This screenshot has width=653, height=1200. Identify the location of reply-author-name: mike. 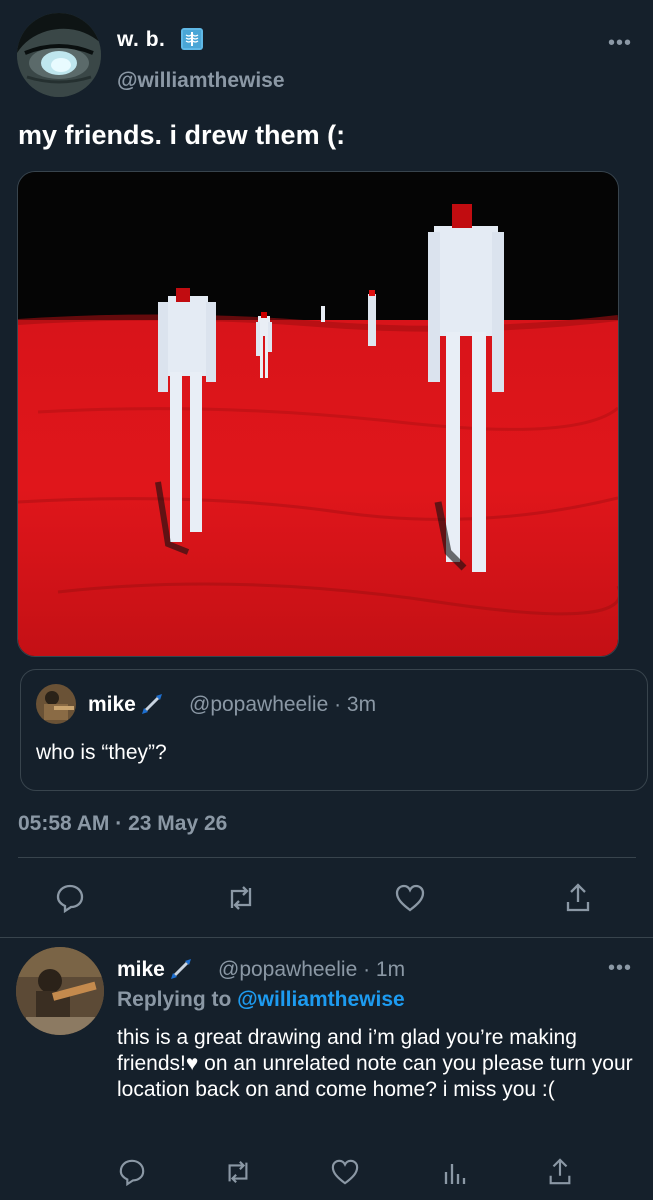
(155, 970).